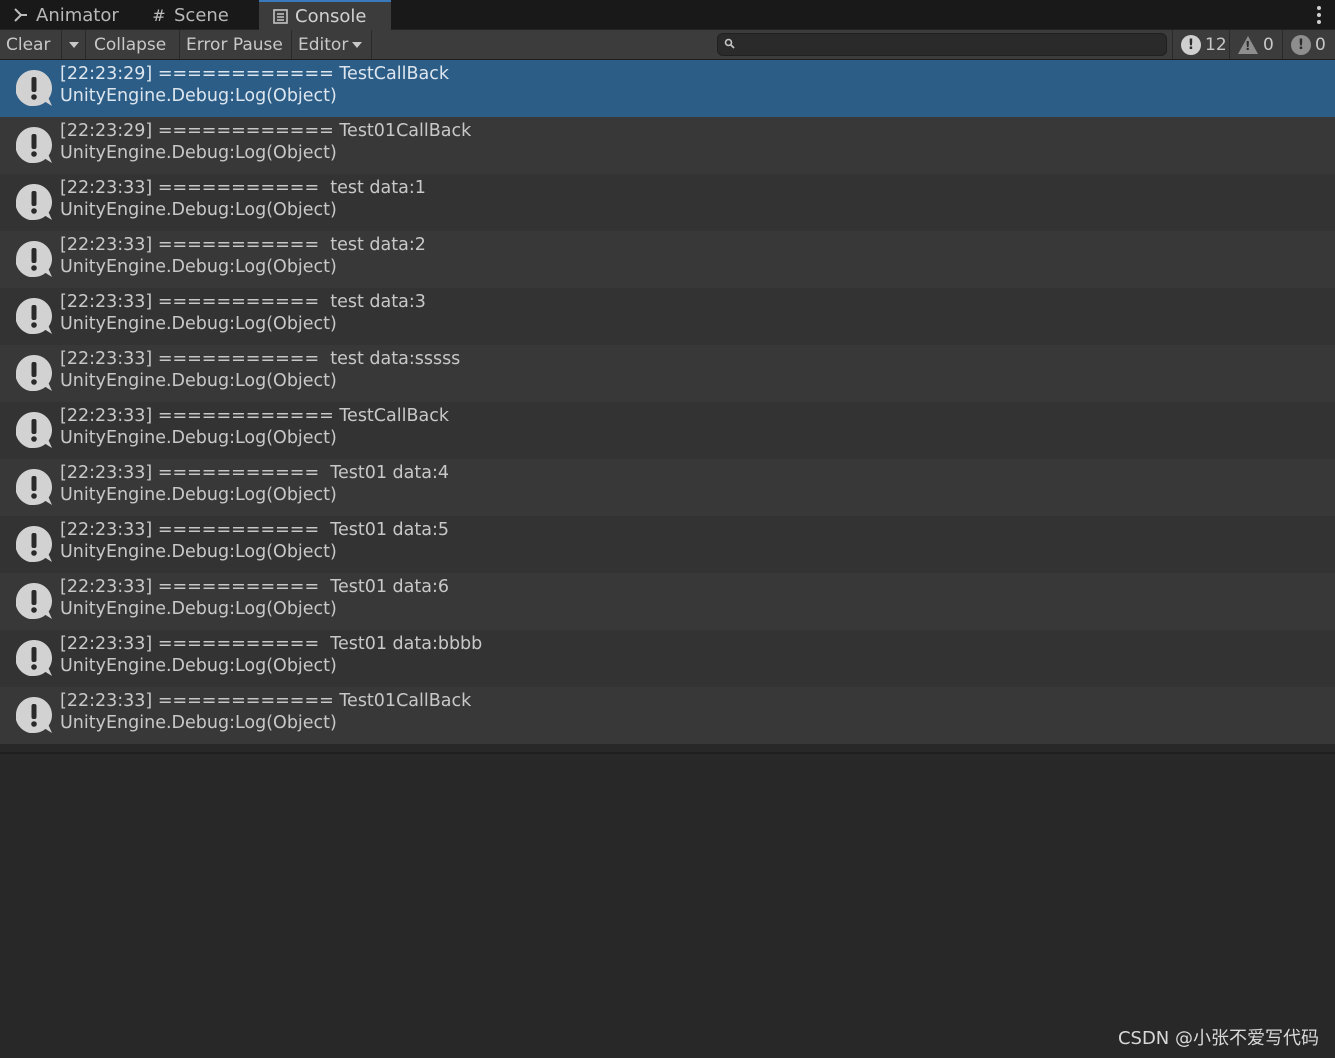 The image size is (1335, 1058). I want to click on error-pause-button: Error Pause, so click(236, 44).